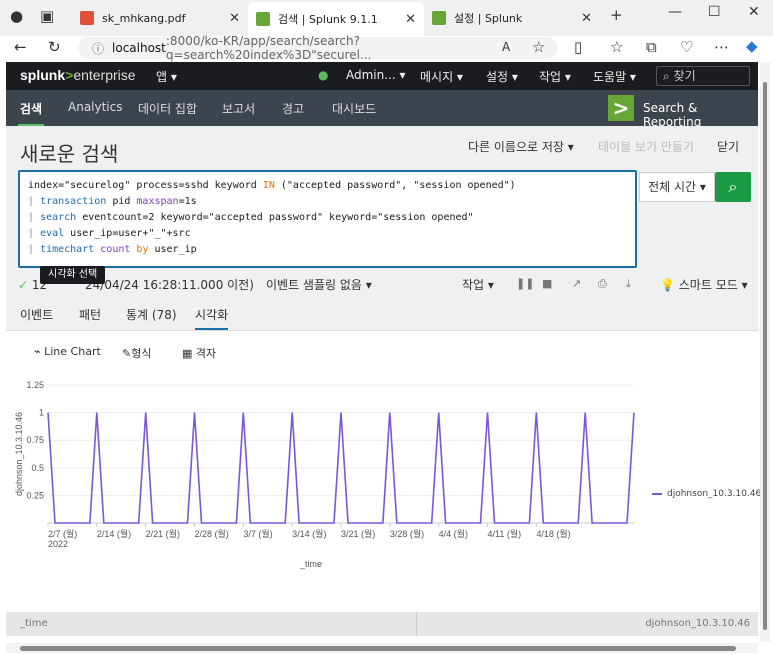  Describe the element at coordinates (62, 533) in the screenshot. I see `x-tick-label: 2/7 (월)` at that location.